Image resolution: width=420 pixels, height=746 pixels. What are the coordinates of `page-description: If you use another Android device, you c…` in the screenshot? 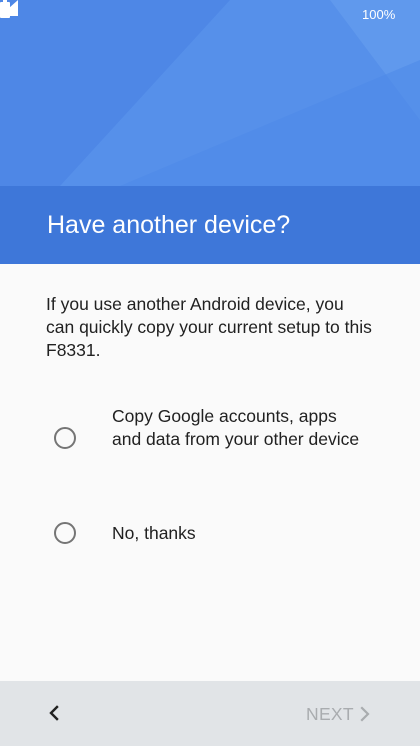 It's located at (209, 327).